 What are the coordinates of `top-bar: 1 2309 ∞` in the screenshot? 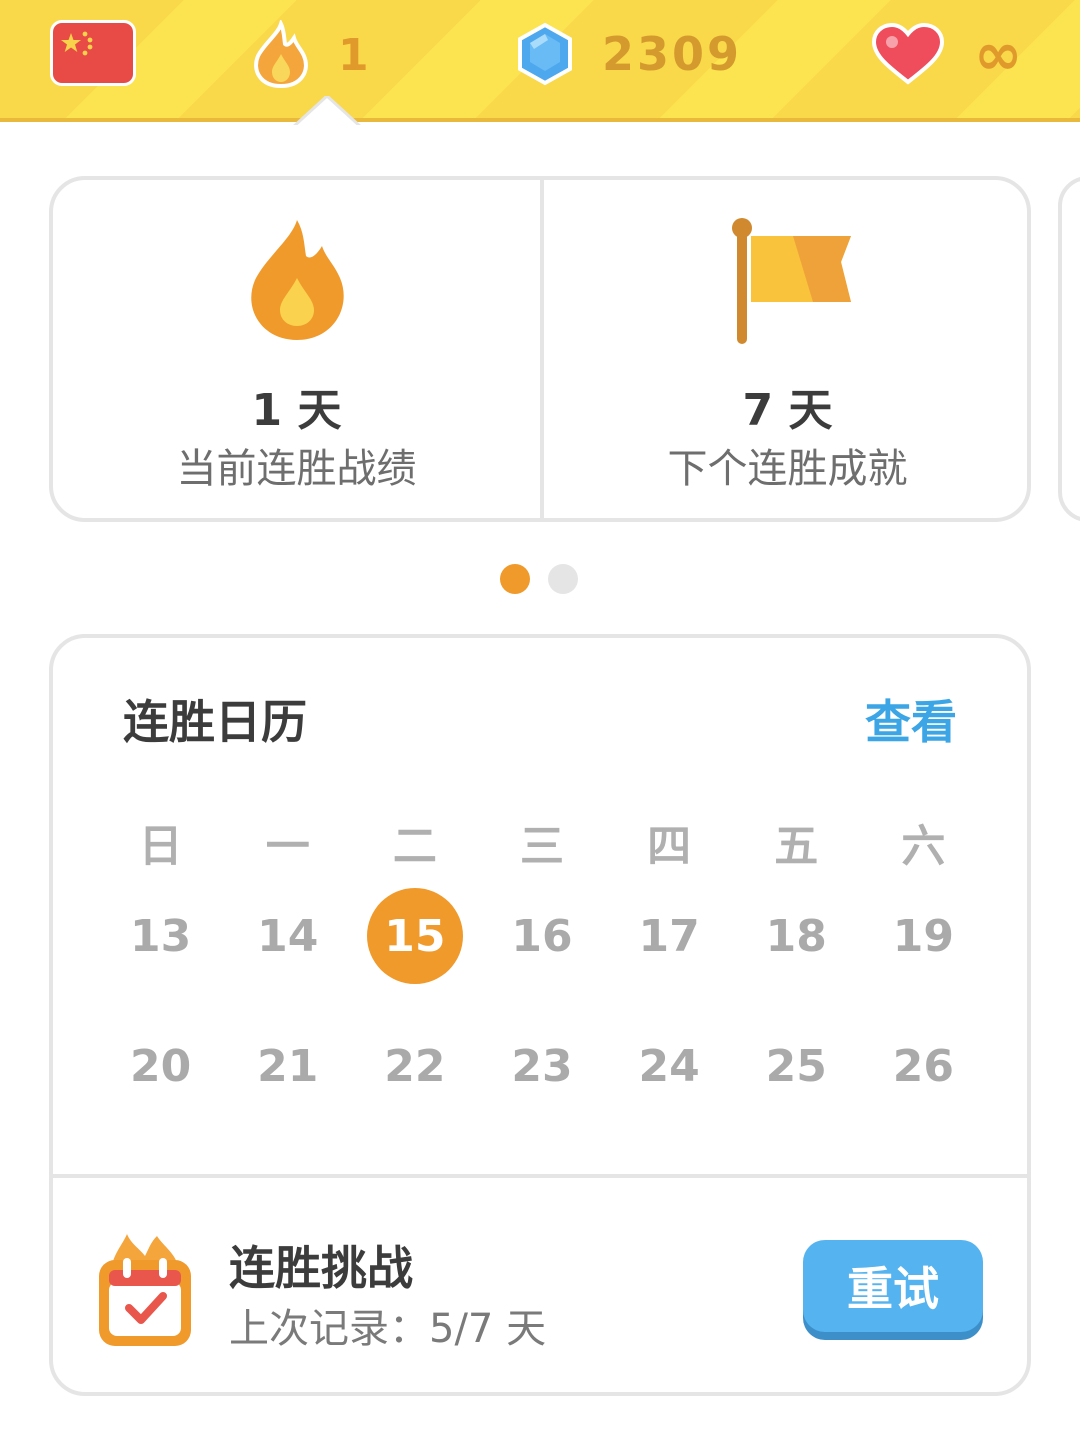 It's located at (540, 61).